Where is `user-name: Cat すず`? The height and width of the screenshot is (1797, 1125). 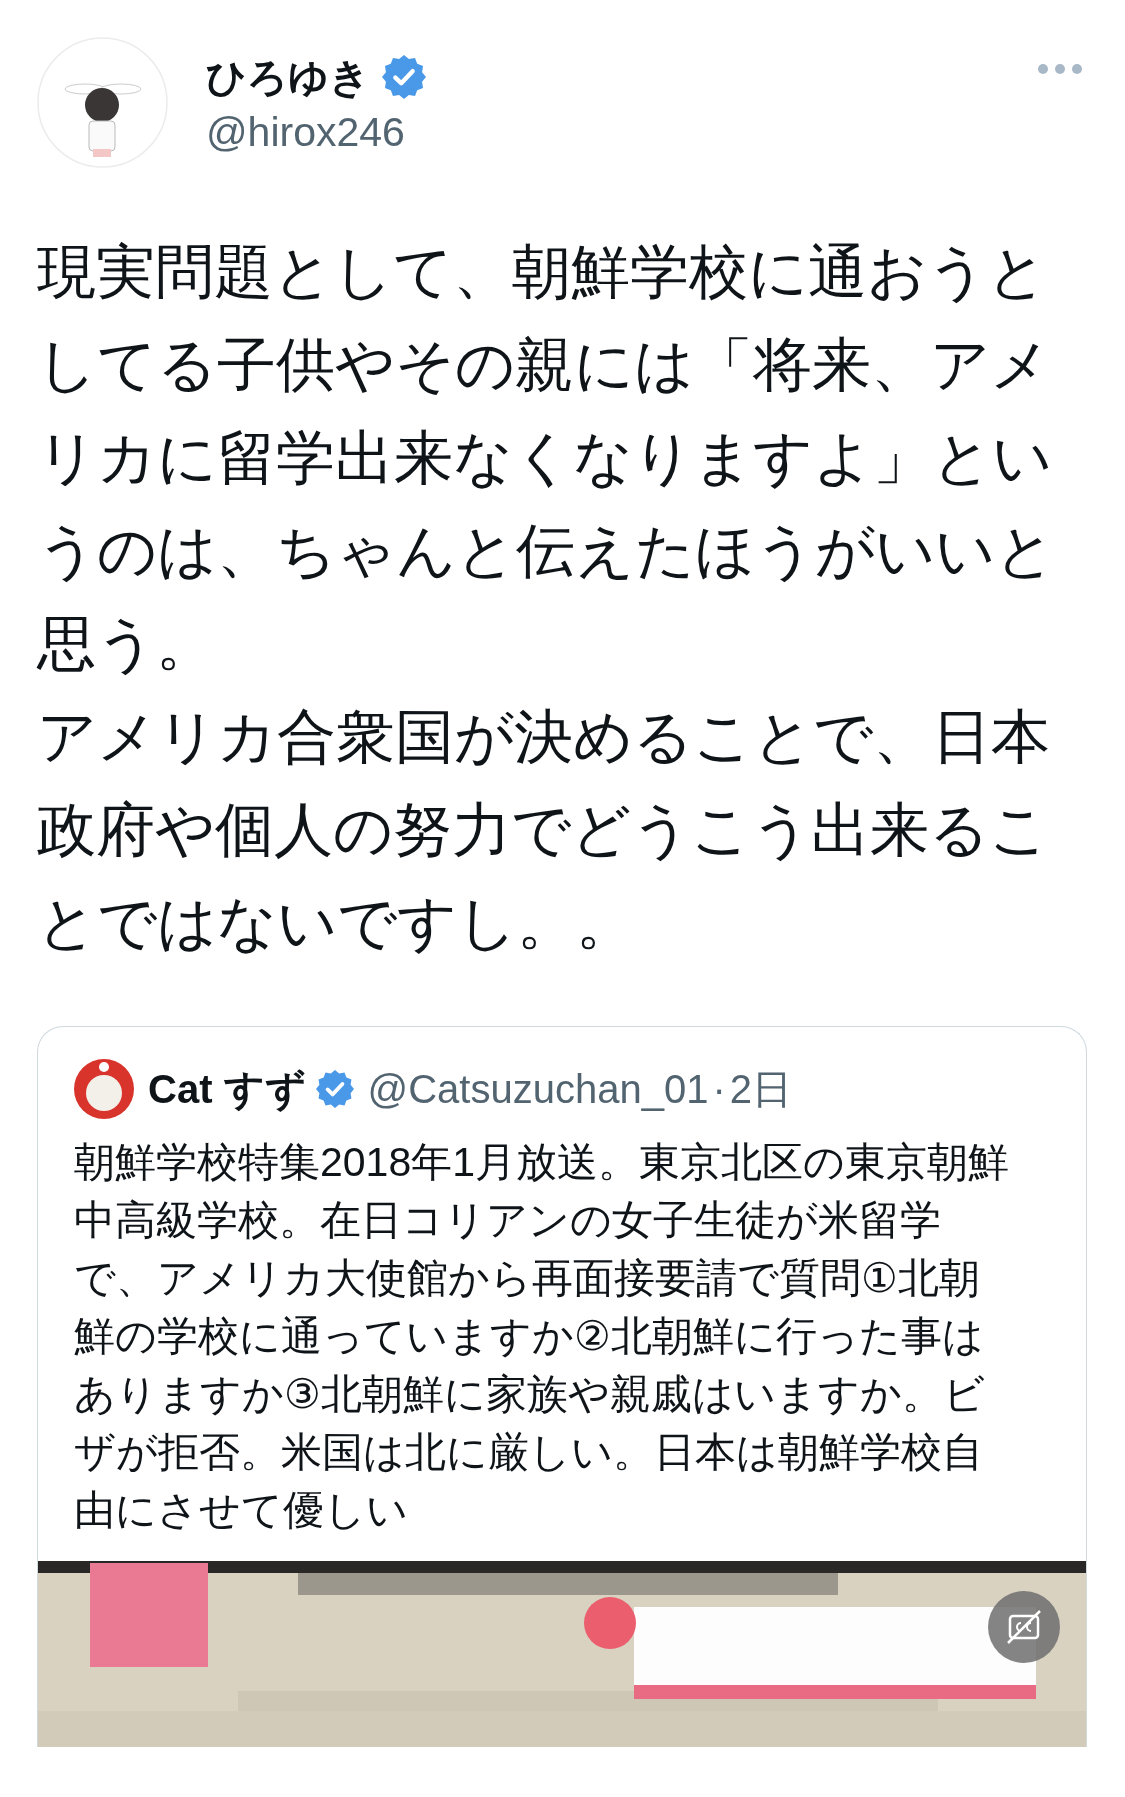
user-name: Cat すず is located at coordinates (227, 1089).